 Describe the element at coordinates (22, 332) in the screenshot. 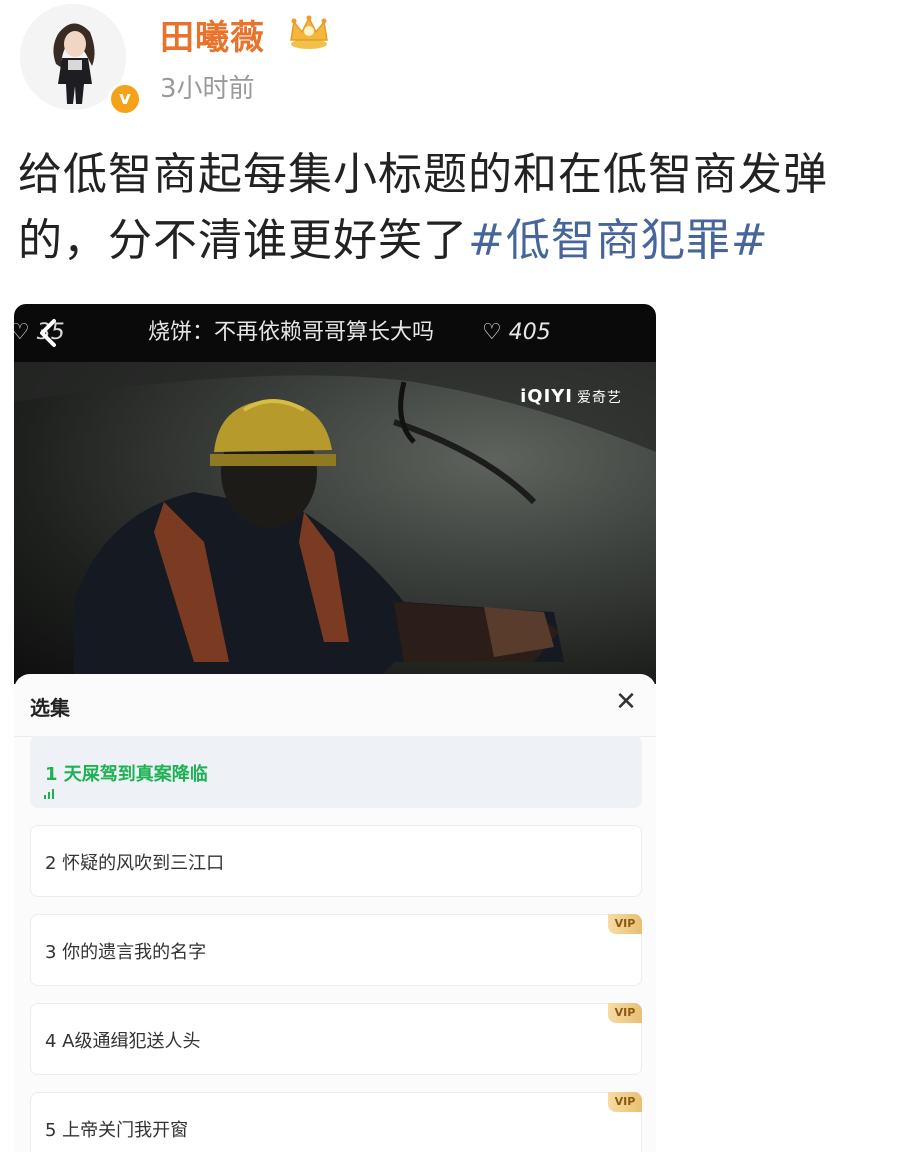

I see `heart-icon: ♡` at that location.